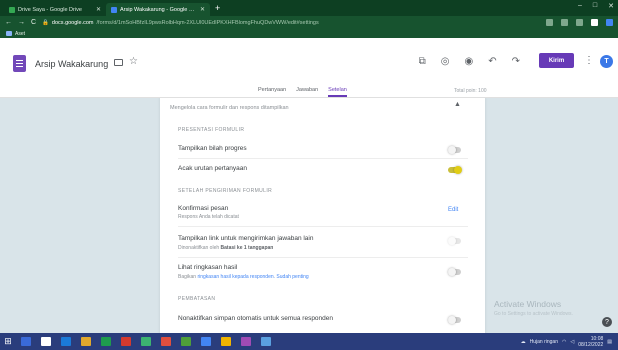  What do you see at coordinates (9, 33) in the screenshot?
I see `folder-icon` at bounding box center [9, 33].